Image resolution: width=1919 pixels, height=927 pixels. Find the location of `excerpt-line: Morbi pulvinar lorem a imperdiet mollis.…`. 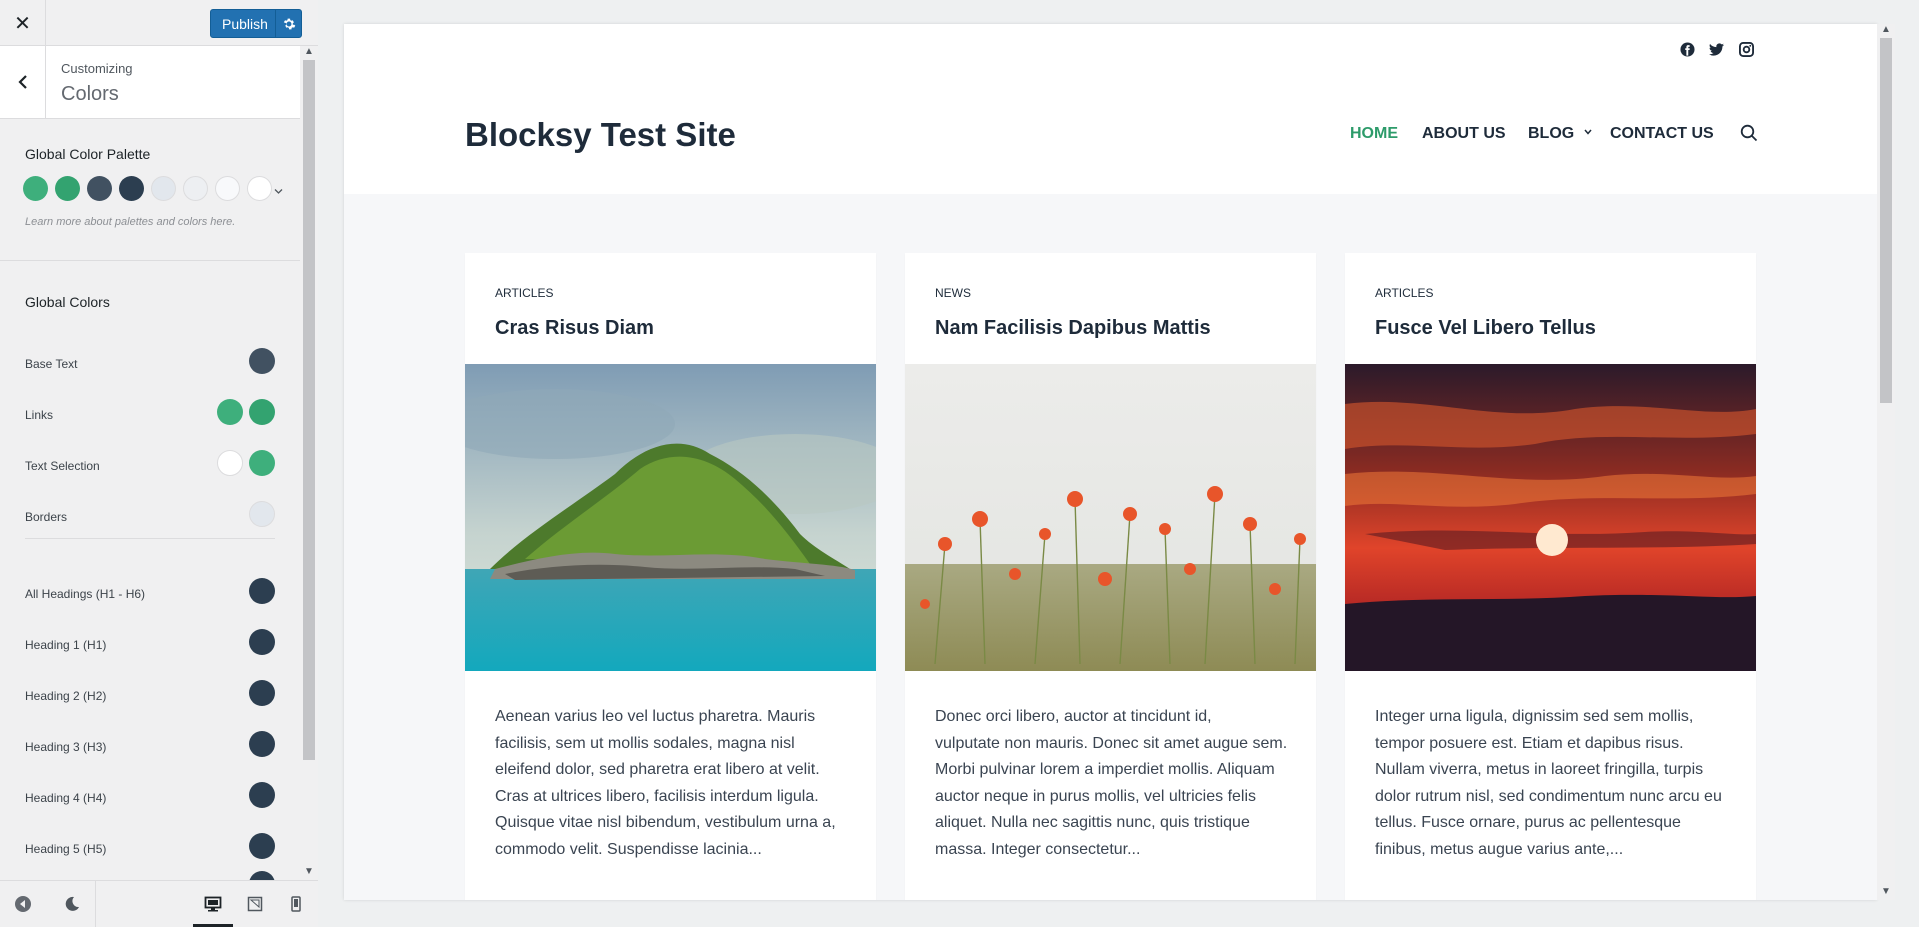

excerpt-line: Morbi pulvinar lorem a imperdiet mollis.… is located at coordinates (1105, 769).